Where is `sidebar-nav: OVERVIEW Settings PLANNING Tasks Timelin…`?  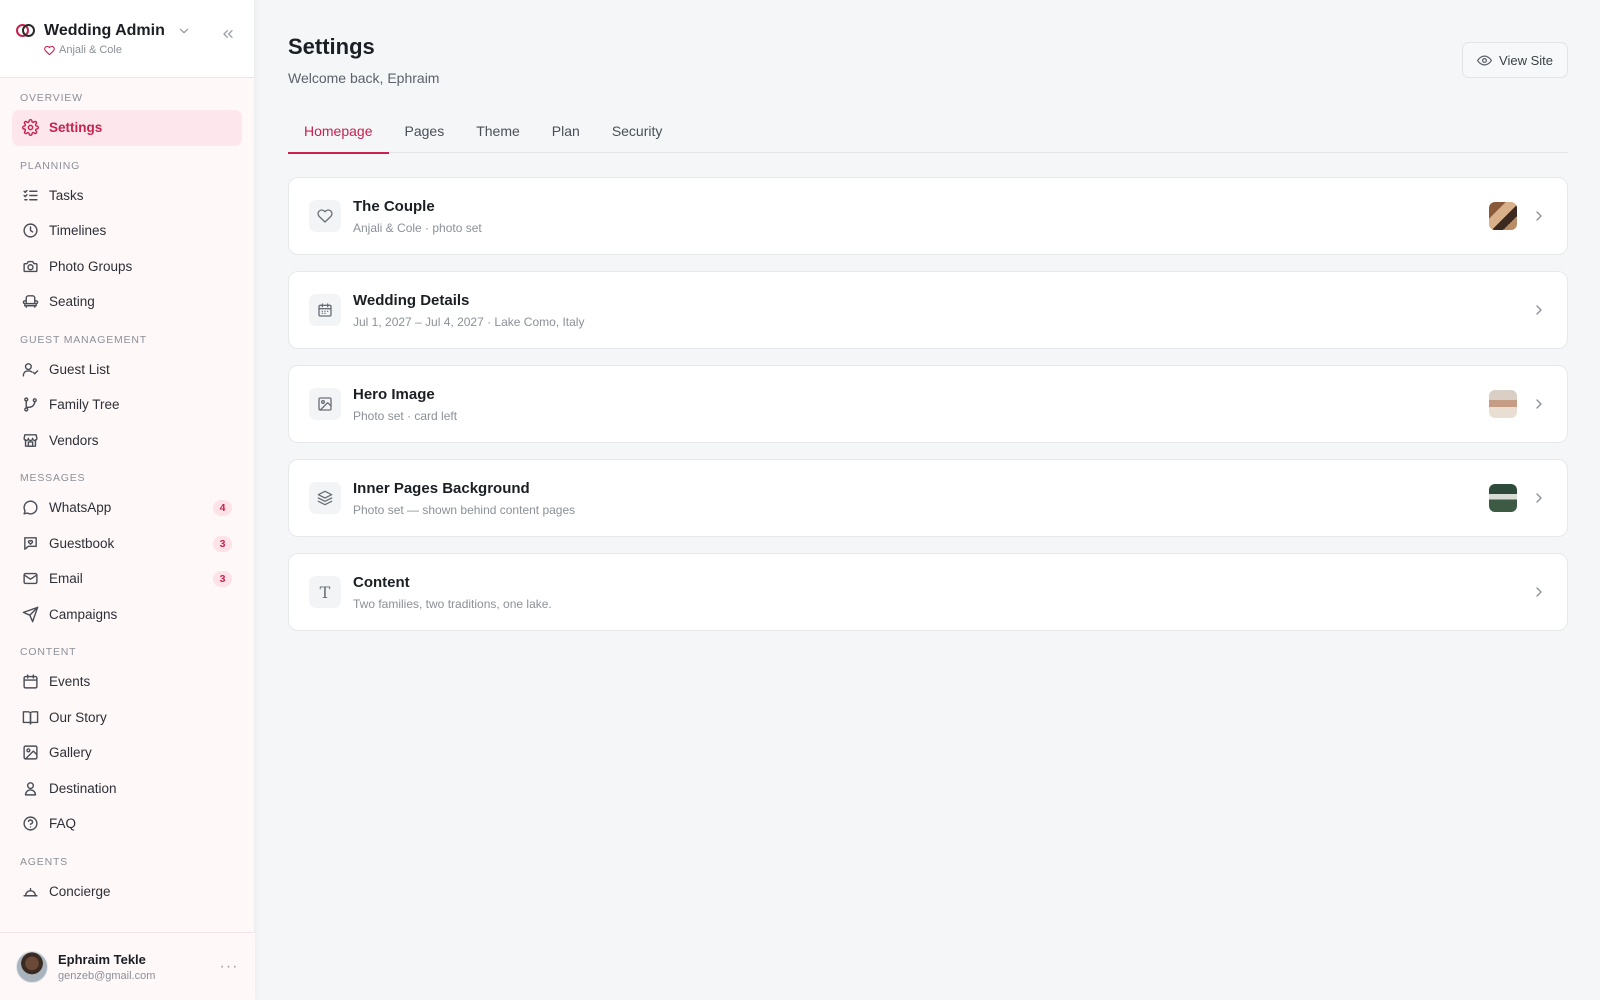 sidebar-nav: OVERVIEW Settings PLANNING Tasks Timelin… is located at coordinates (127, 500).